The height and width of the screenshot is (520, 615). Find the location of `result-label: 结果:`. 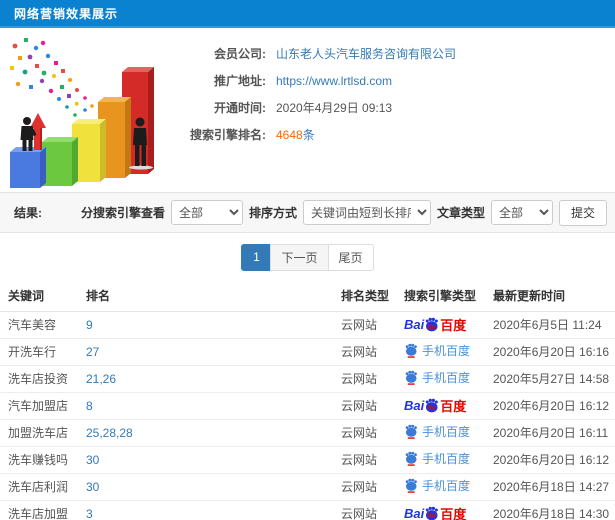

result-label: 结果: is located at coordinates (28, 213).